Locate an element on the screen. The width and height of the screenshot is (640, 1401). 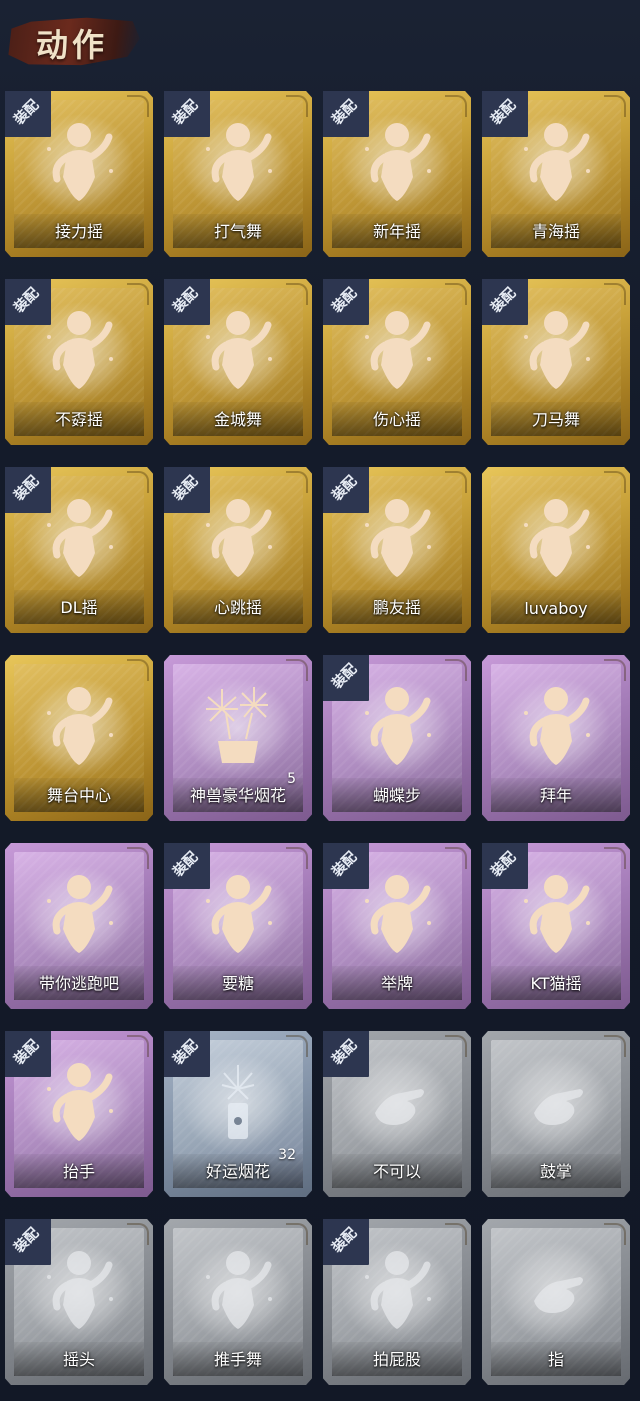
action-card: 要糖 装配 is located at coordinates (238, 926).